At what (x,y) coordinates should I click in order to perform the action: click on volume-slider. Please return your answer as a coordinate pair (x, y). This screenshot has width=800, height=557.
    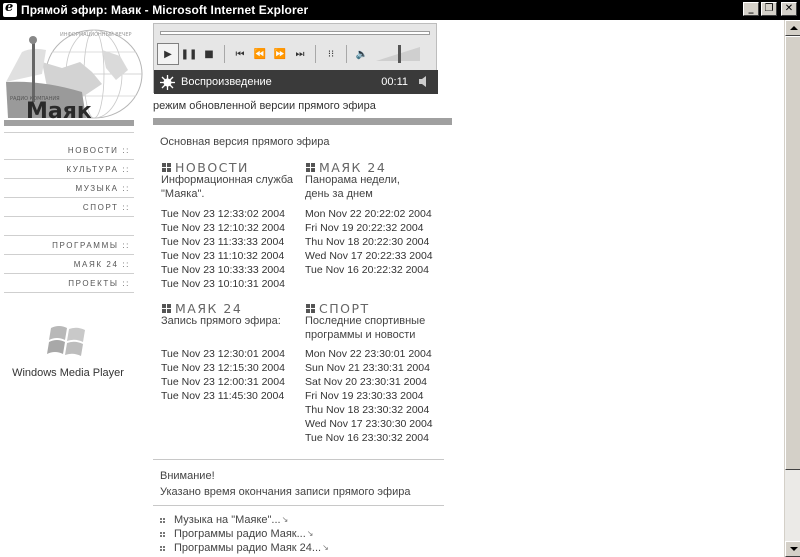
    Looking at the image, I should click on (398, 54).